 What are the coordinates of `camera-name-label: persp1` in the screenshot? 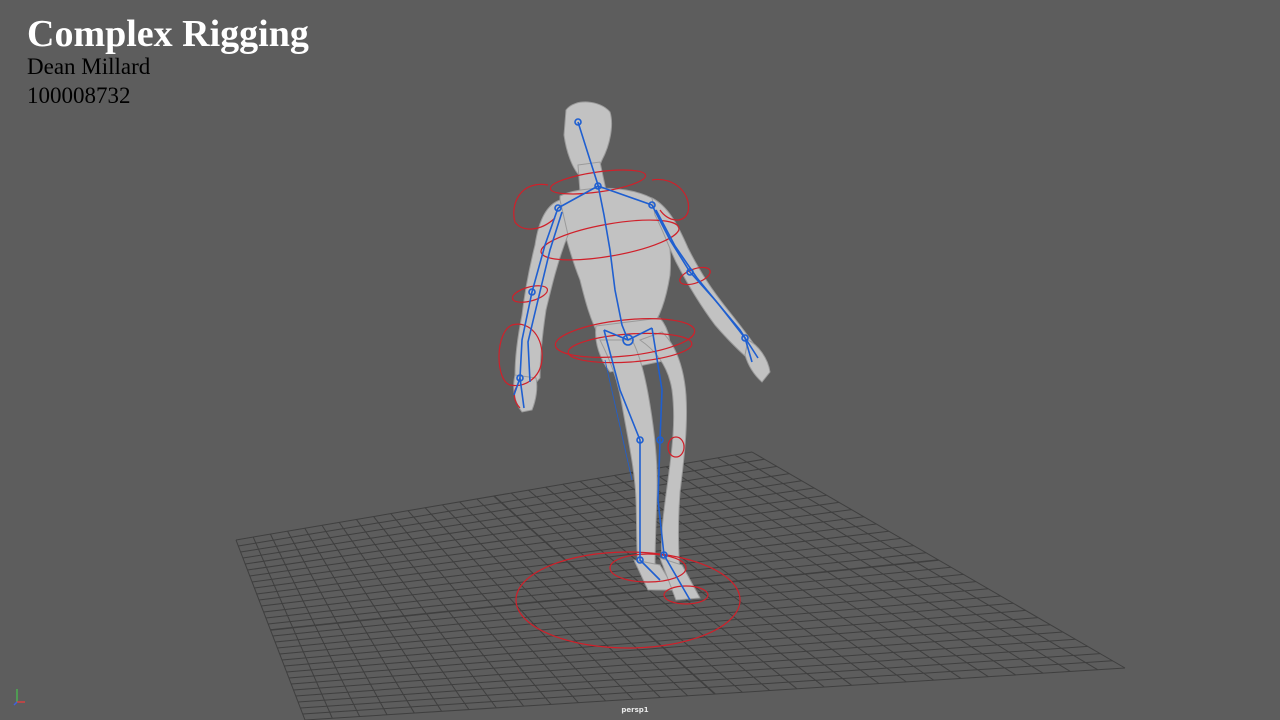 It's located at (635, 710).